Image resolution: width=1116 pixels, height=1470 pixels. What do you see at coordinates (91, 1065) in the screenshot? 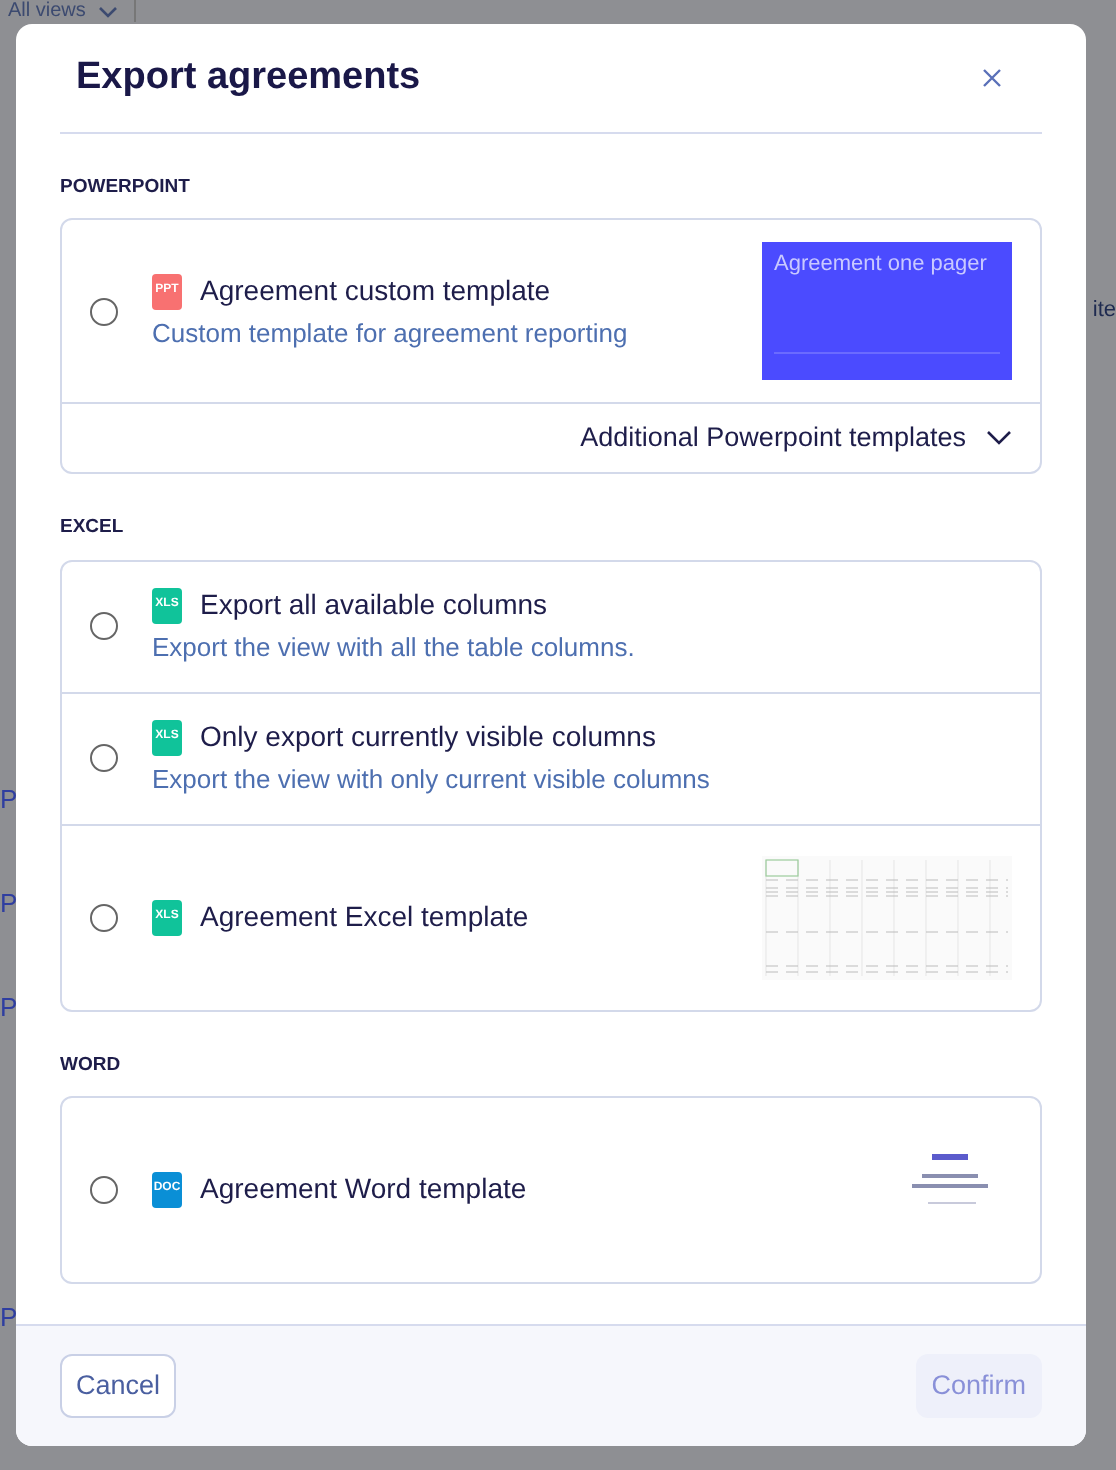
I see `section-label: WORD` at bounding box center [91, 1065].